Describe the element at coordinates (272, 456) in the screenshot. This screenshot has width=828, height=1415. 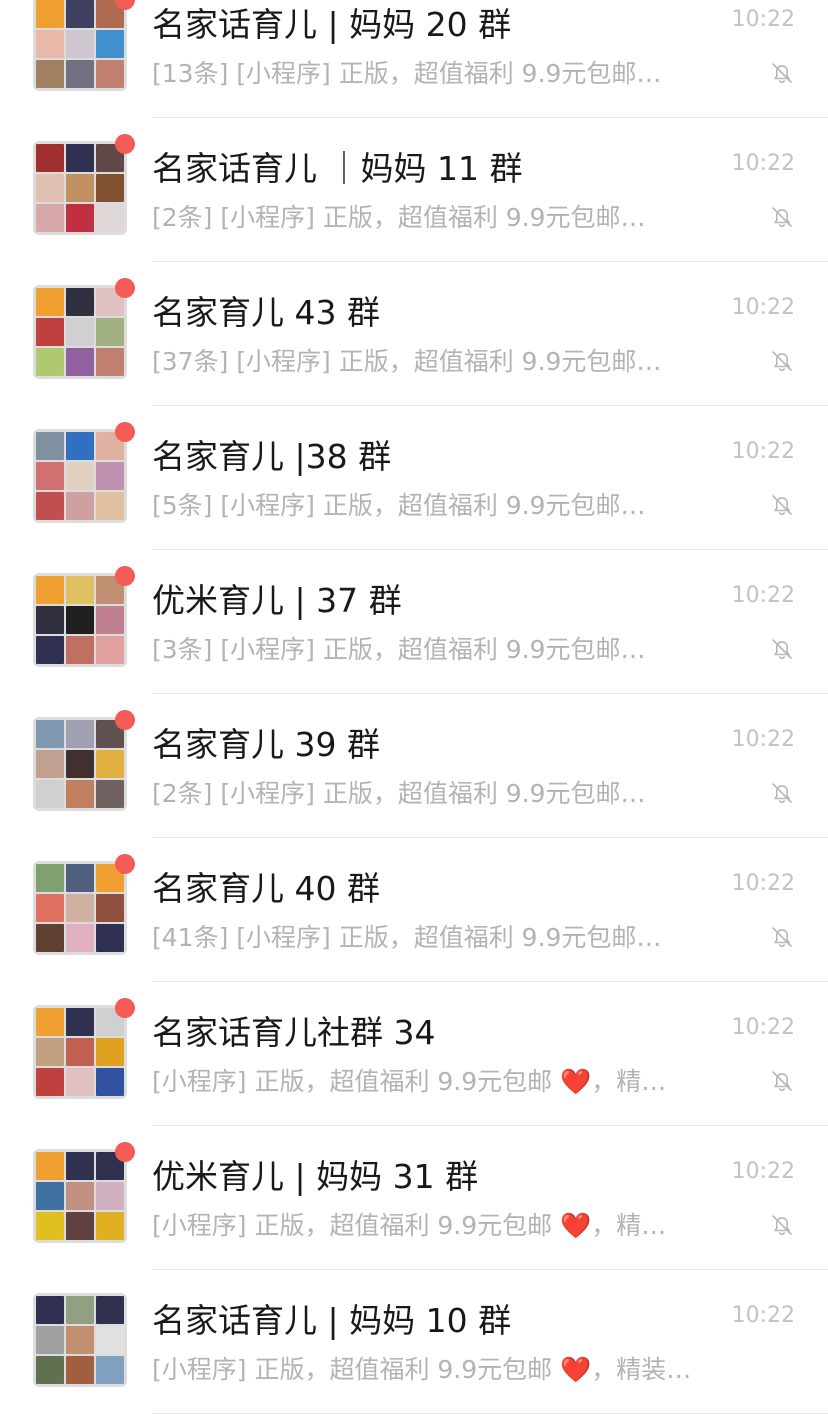
I see `chat-name: 名家育儿 |38 群` at that location.